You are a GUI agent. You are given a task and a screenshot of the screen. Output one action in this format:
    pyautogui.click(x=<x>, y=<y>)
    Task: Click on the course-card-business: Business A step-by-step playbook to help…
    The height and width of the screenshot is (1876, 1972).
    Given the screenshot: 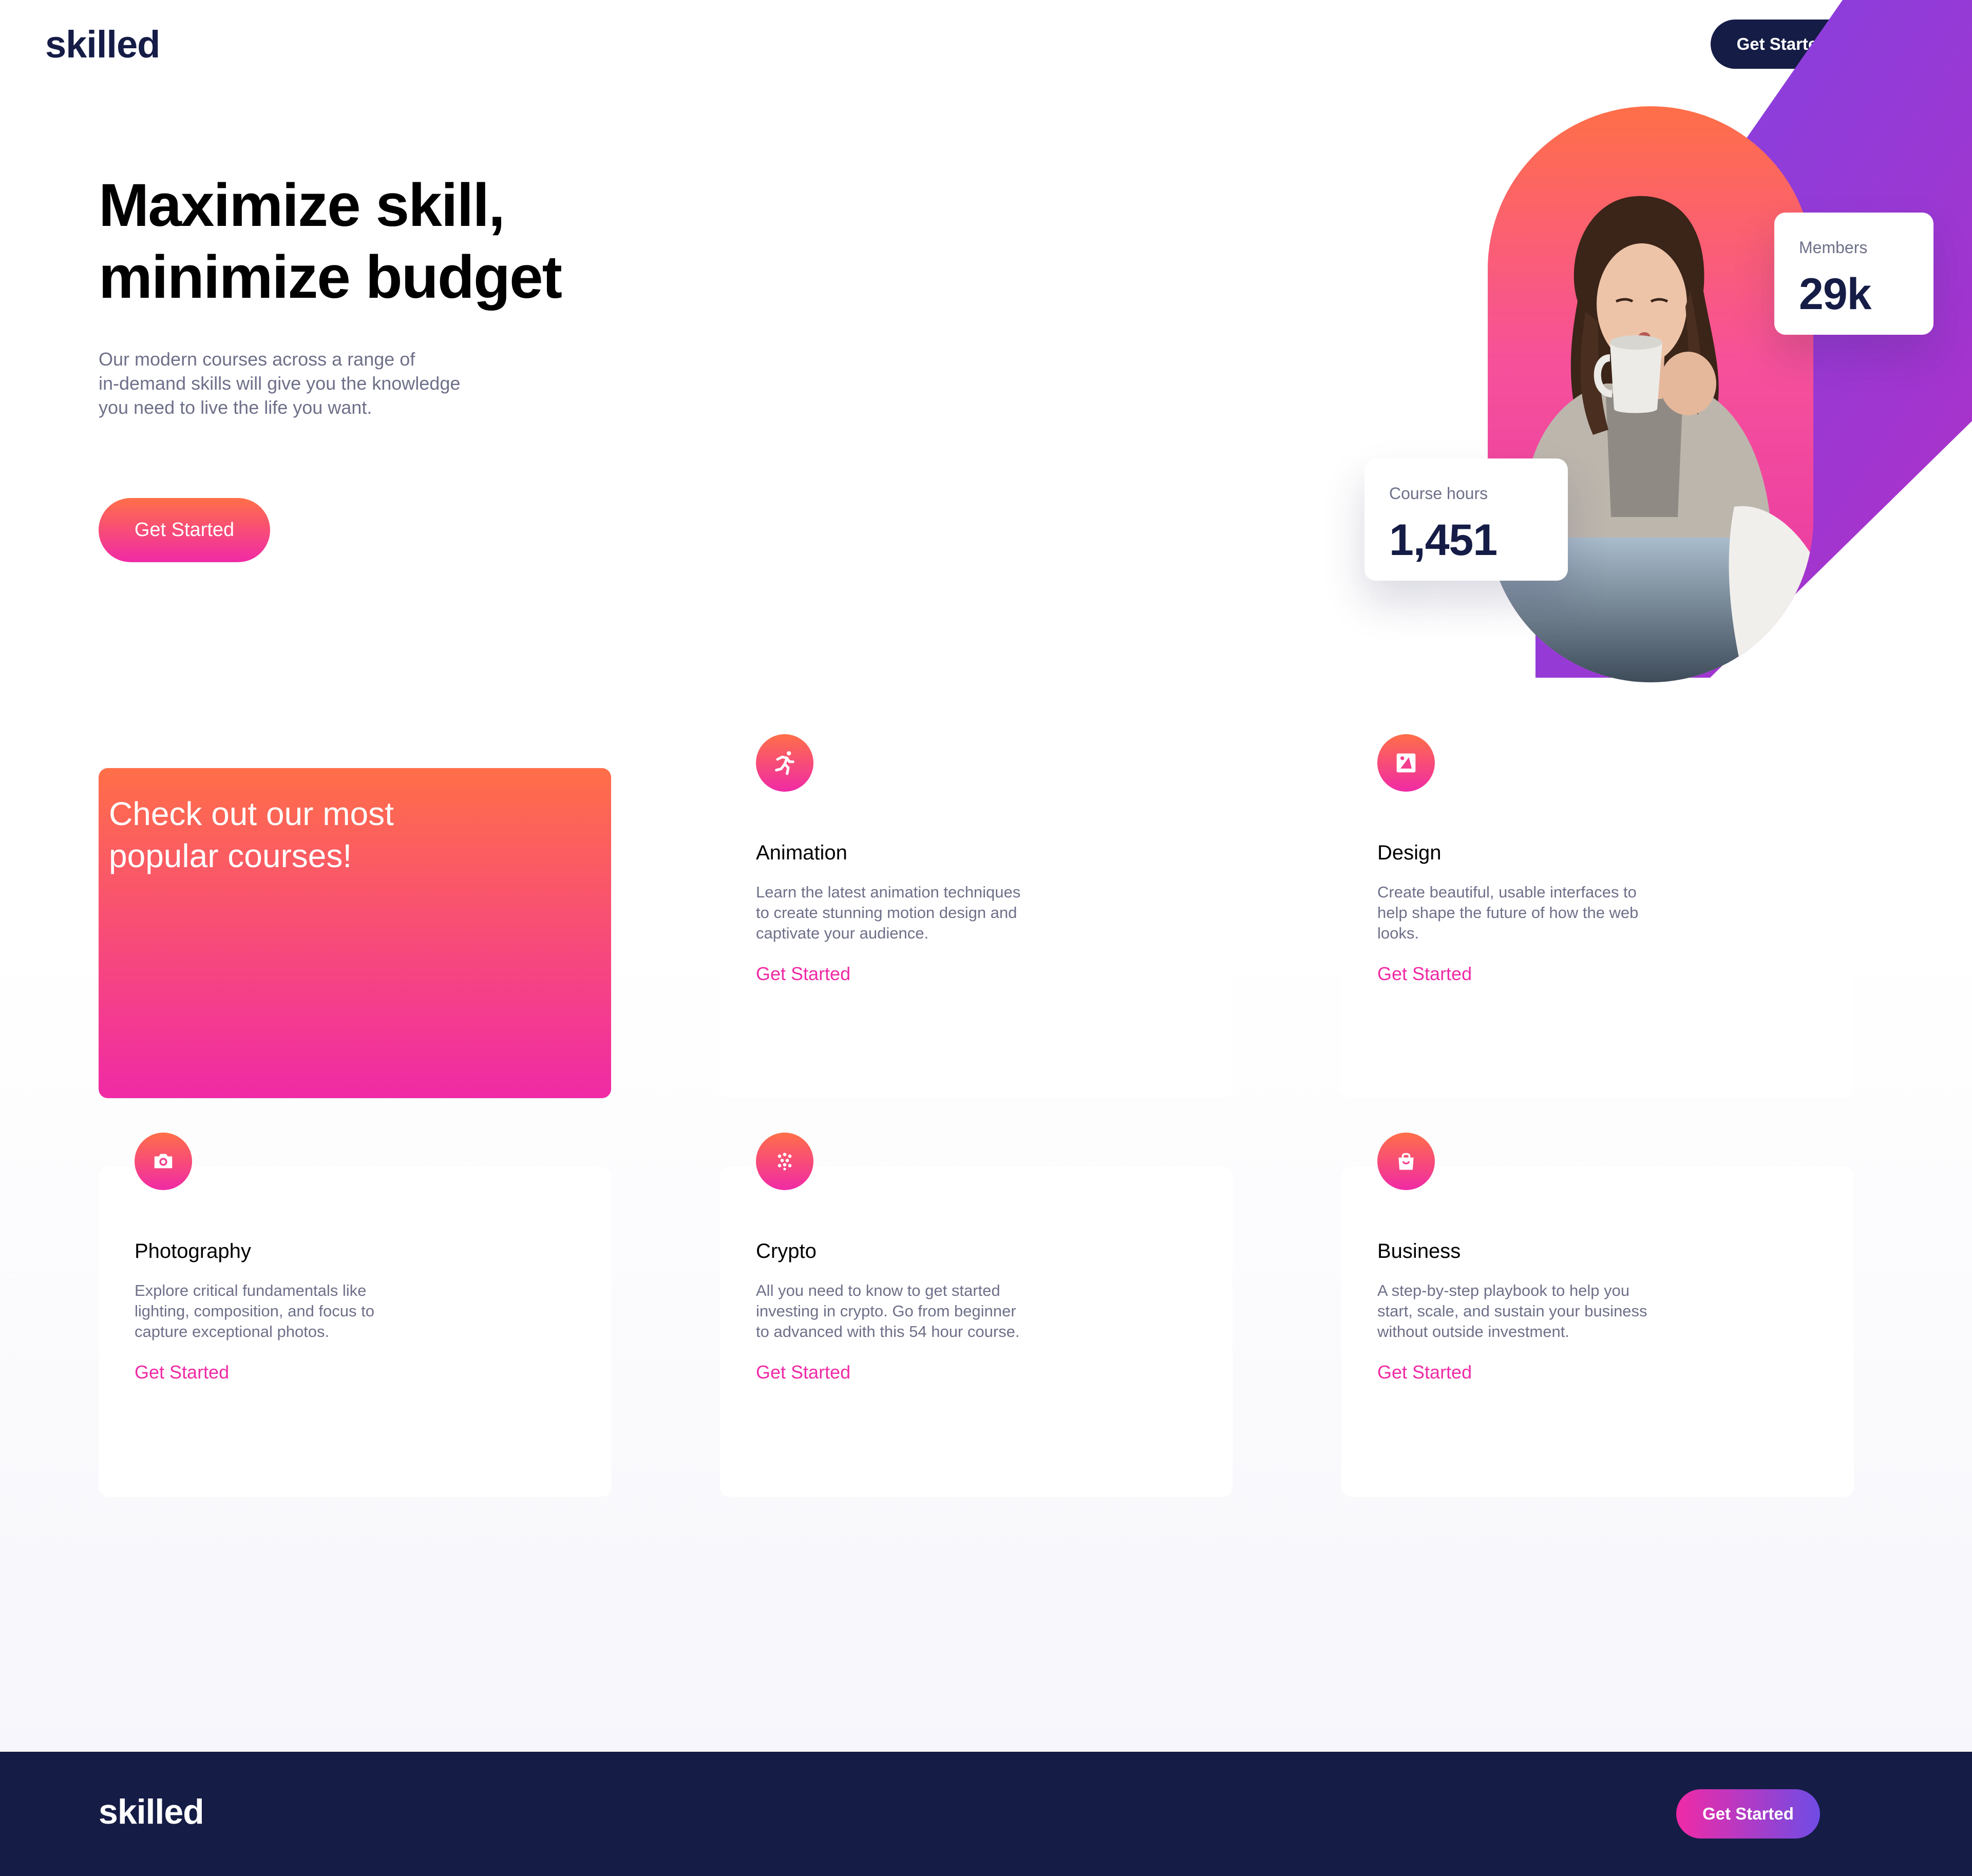 What is the action you would take?
    pyautogui.click(x=1597, y=1315)
    